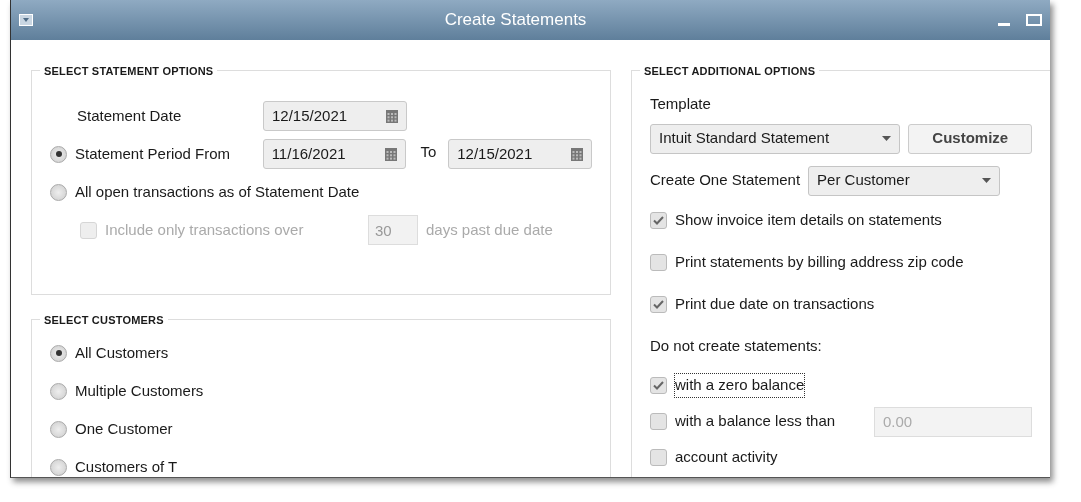 The width and height of the screenshot is (1081, 502). What do you see at coordinates (1034, 20) in the screenshot?
I see `maximize-icon` at bounding box center [1034, 20].